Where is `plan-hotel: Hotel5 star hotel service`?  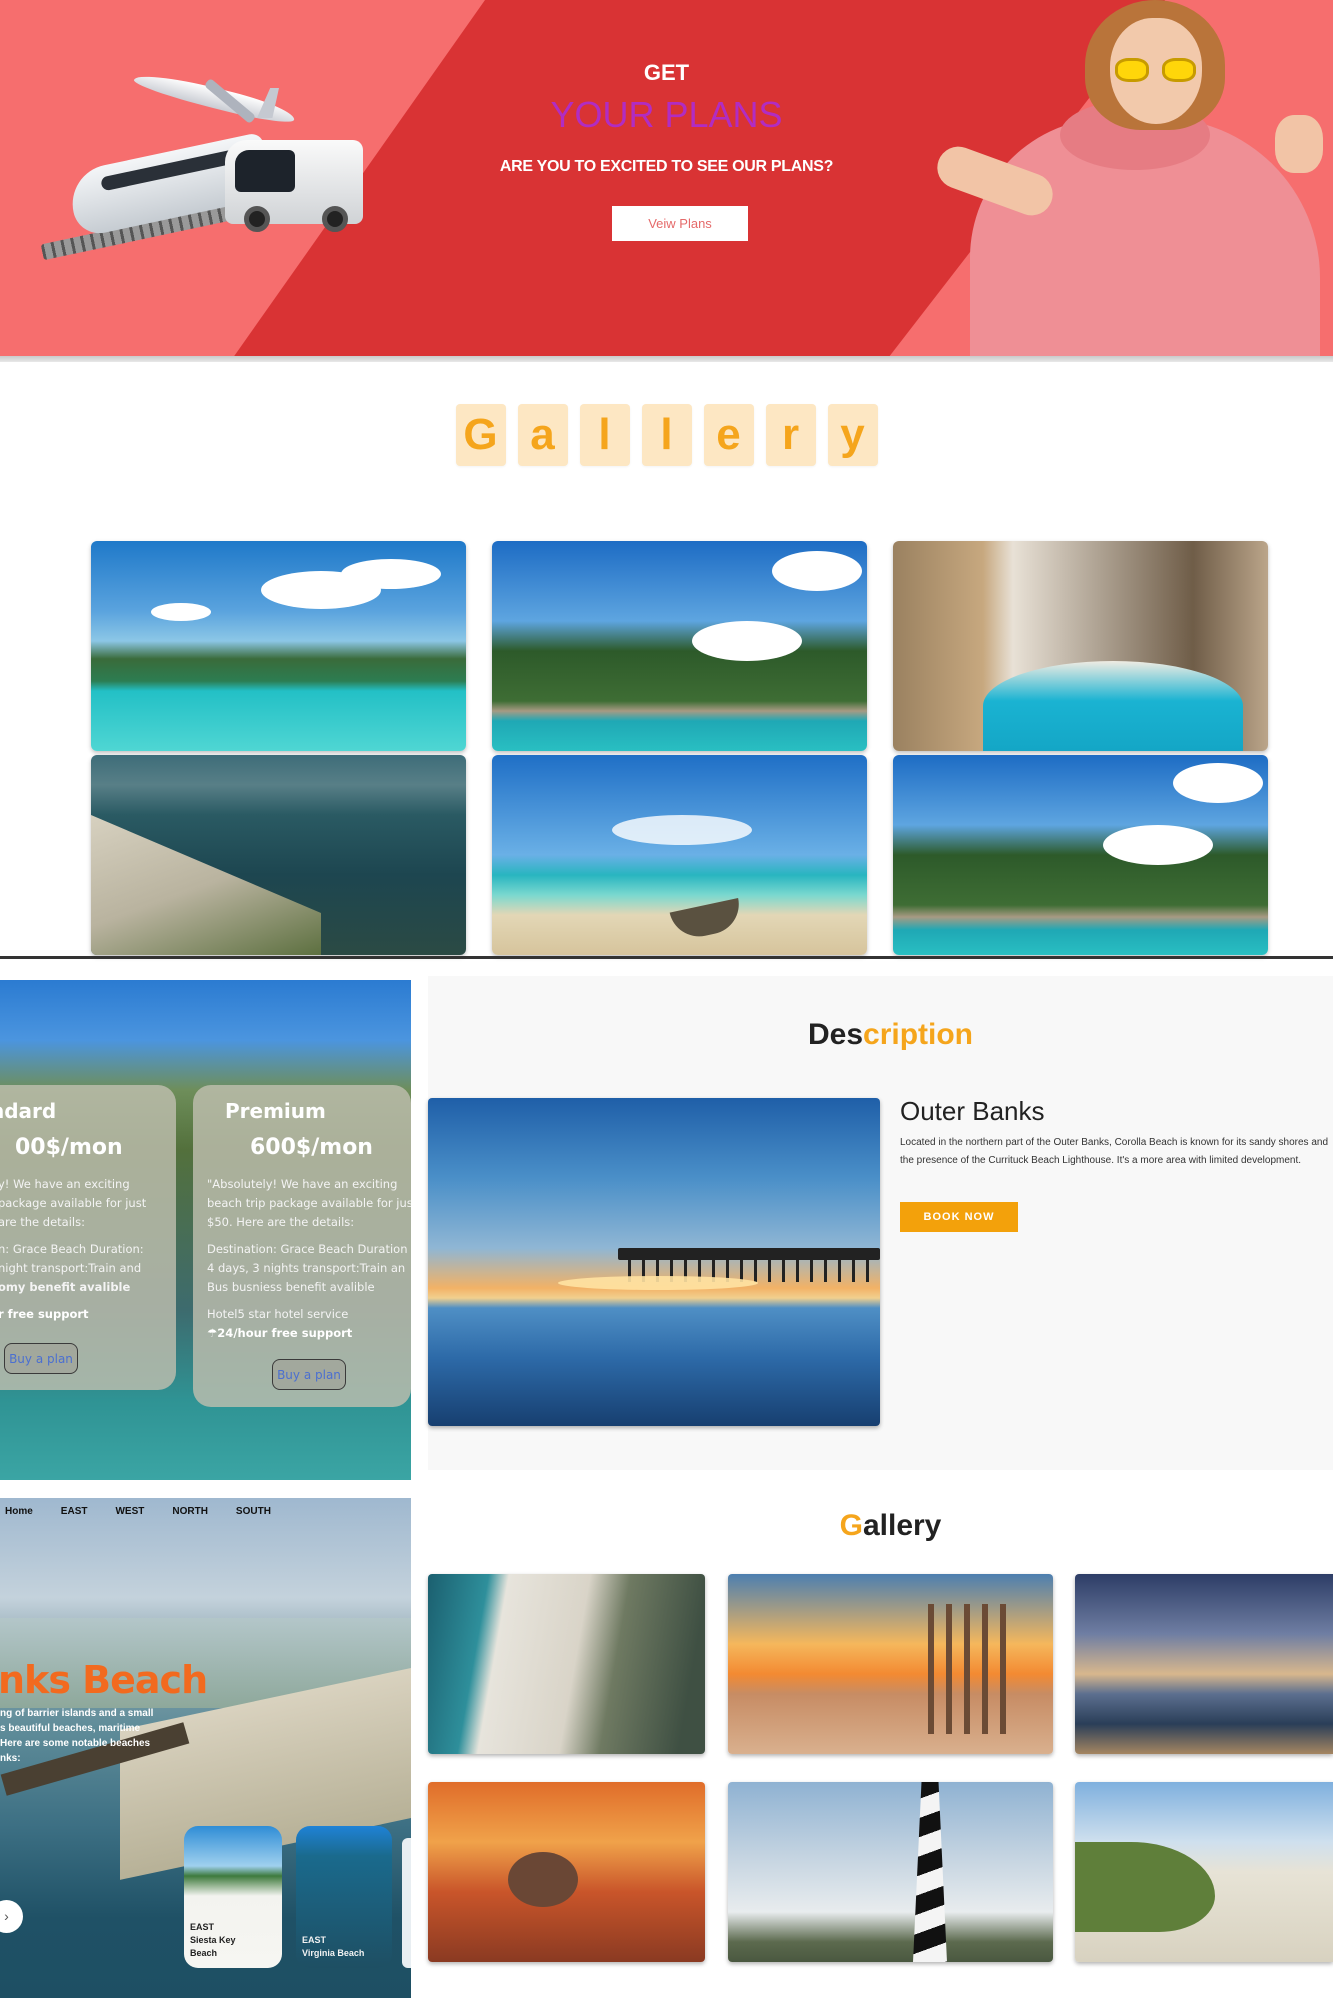
plan-hotel: Hotel5 star hotel service is located at coordinates (278, 1314).